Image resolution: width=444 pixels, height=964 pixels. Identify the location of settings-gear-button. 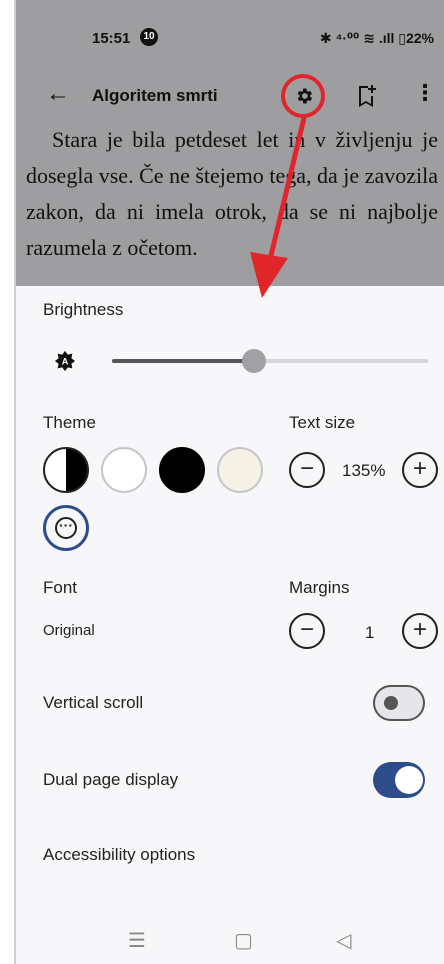
(303, 96).